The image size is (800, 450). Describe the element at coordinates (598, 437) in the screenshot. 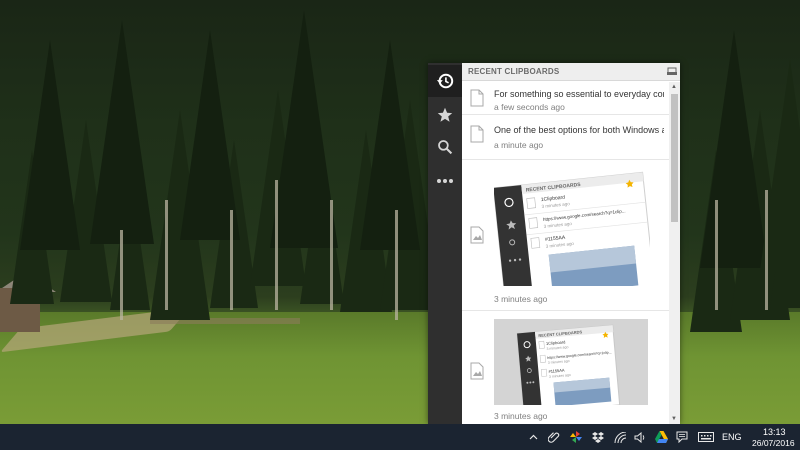

I see `dropbox-icon` at that location.